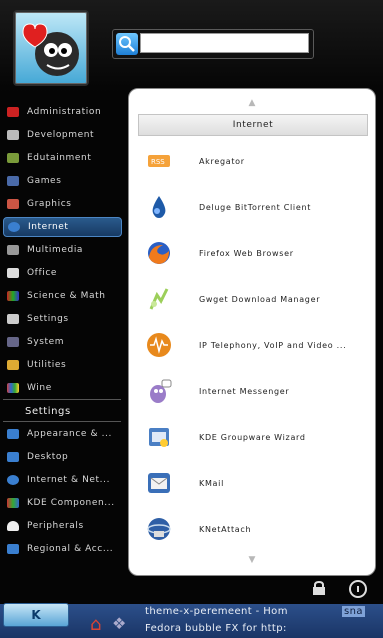  What do you see at coordinates (159, 253) in the screenshot?
I see `firefox-icon` at bounding box center [159, 253].